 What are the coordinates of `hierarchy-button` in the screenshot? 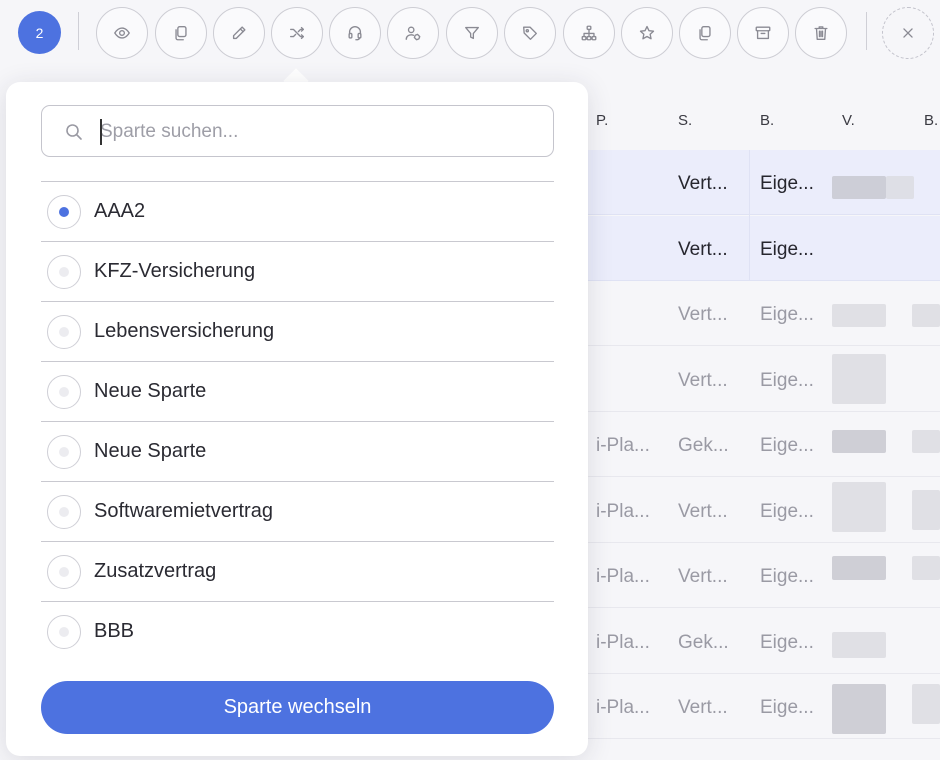 It's located at (589, 33).